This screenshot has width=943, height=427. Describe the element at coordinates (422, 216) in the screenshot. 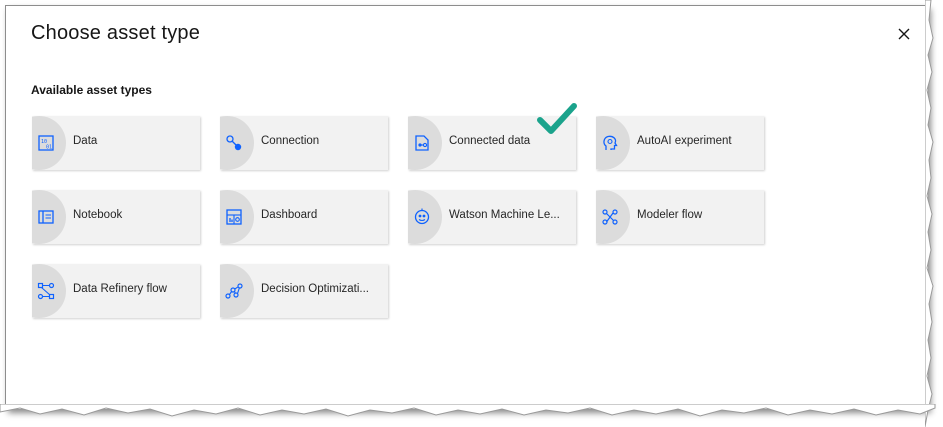

I see `watson-ml-icon` at that location.